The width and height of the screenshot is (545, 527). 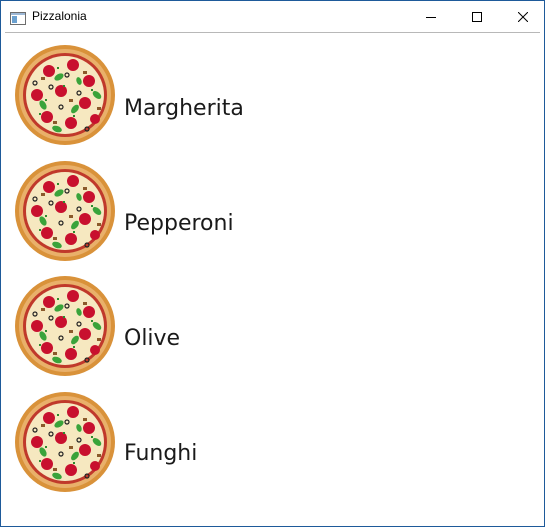 What do you see at coordinates (152, 338) in the screenshot?
I see `pizza-name: Olive` at bounding box center [152, 338].